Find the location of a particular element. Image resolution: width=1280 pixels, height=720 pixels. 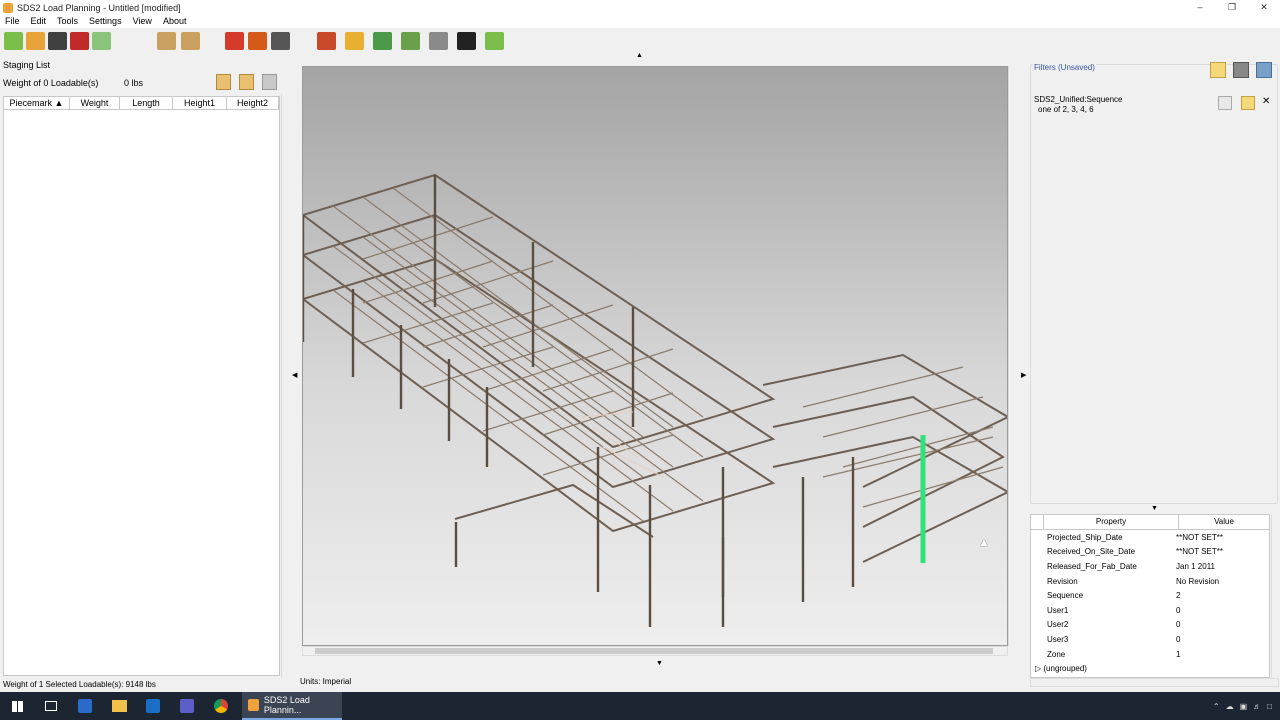

column-value: Value is located at coordinates (1223, 522).